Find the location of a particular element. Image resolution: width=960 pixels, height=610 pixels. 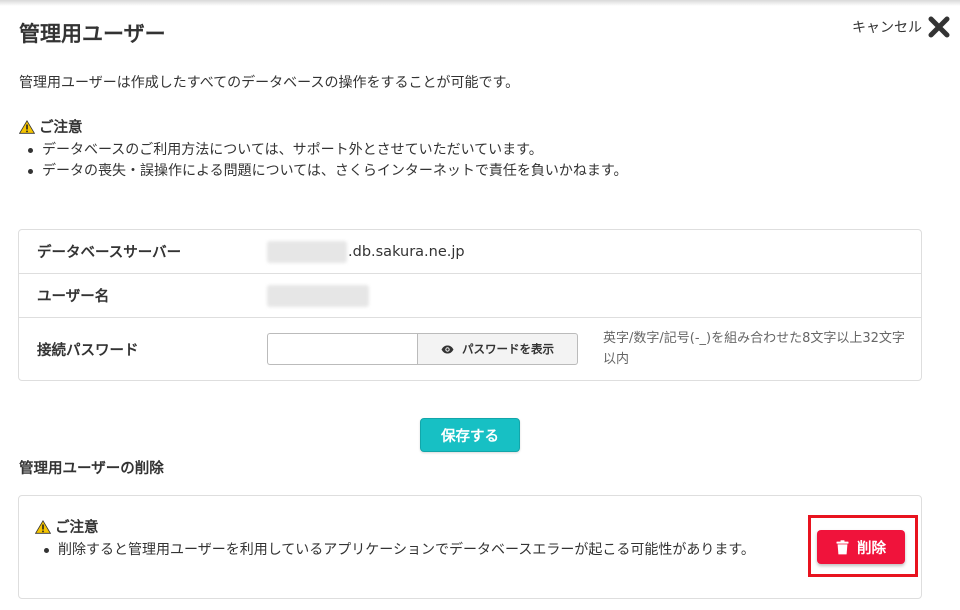

server-label: データベースサーバー is located at coordinates (109, 253).